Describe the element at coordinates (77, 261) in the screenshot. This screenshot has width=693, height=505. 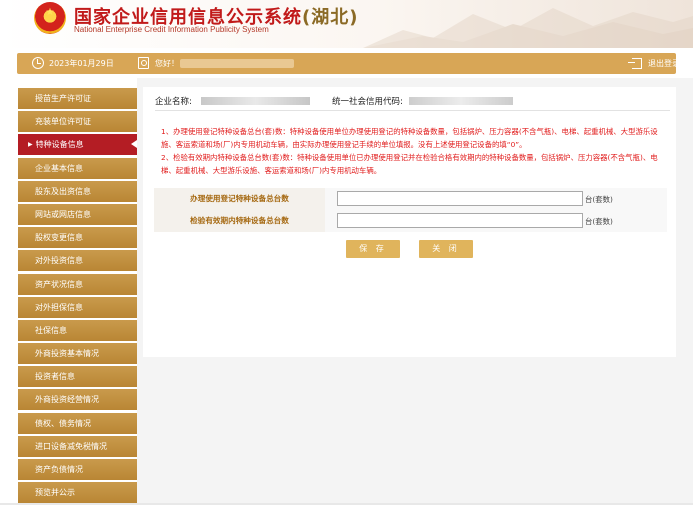
I see `sidebar-item: 对外投资信息` at that location.